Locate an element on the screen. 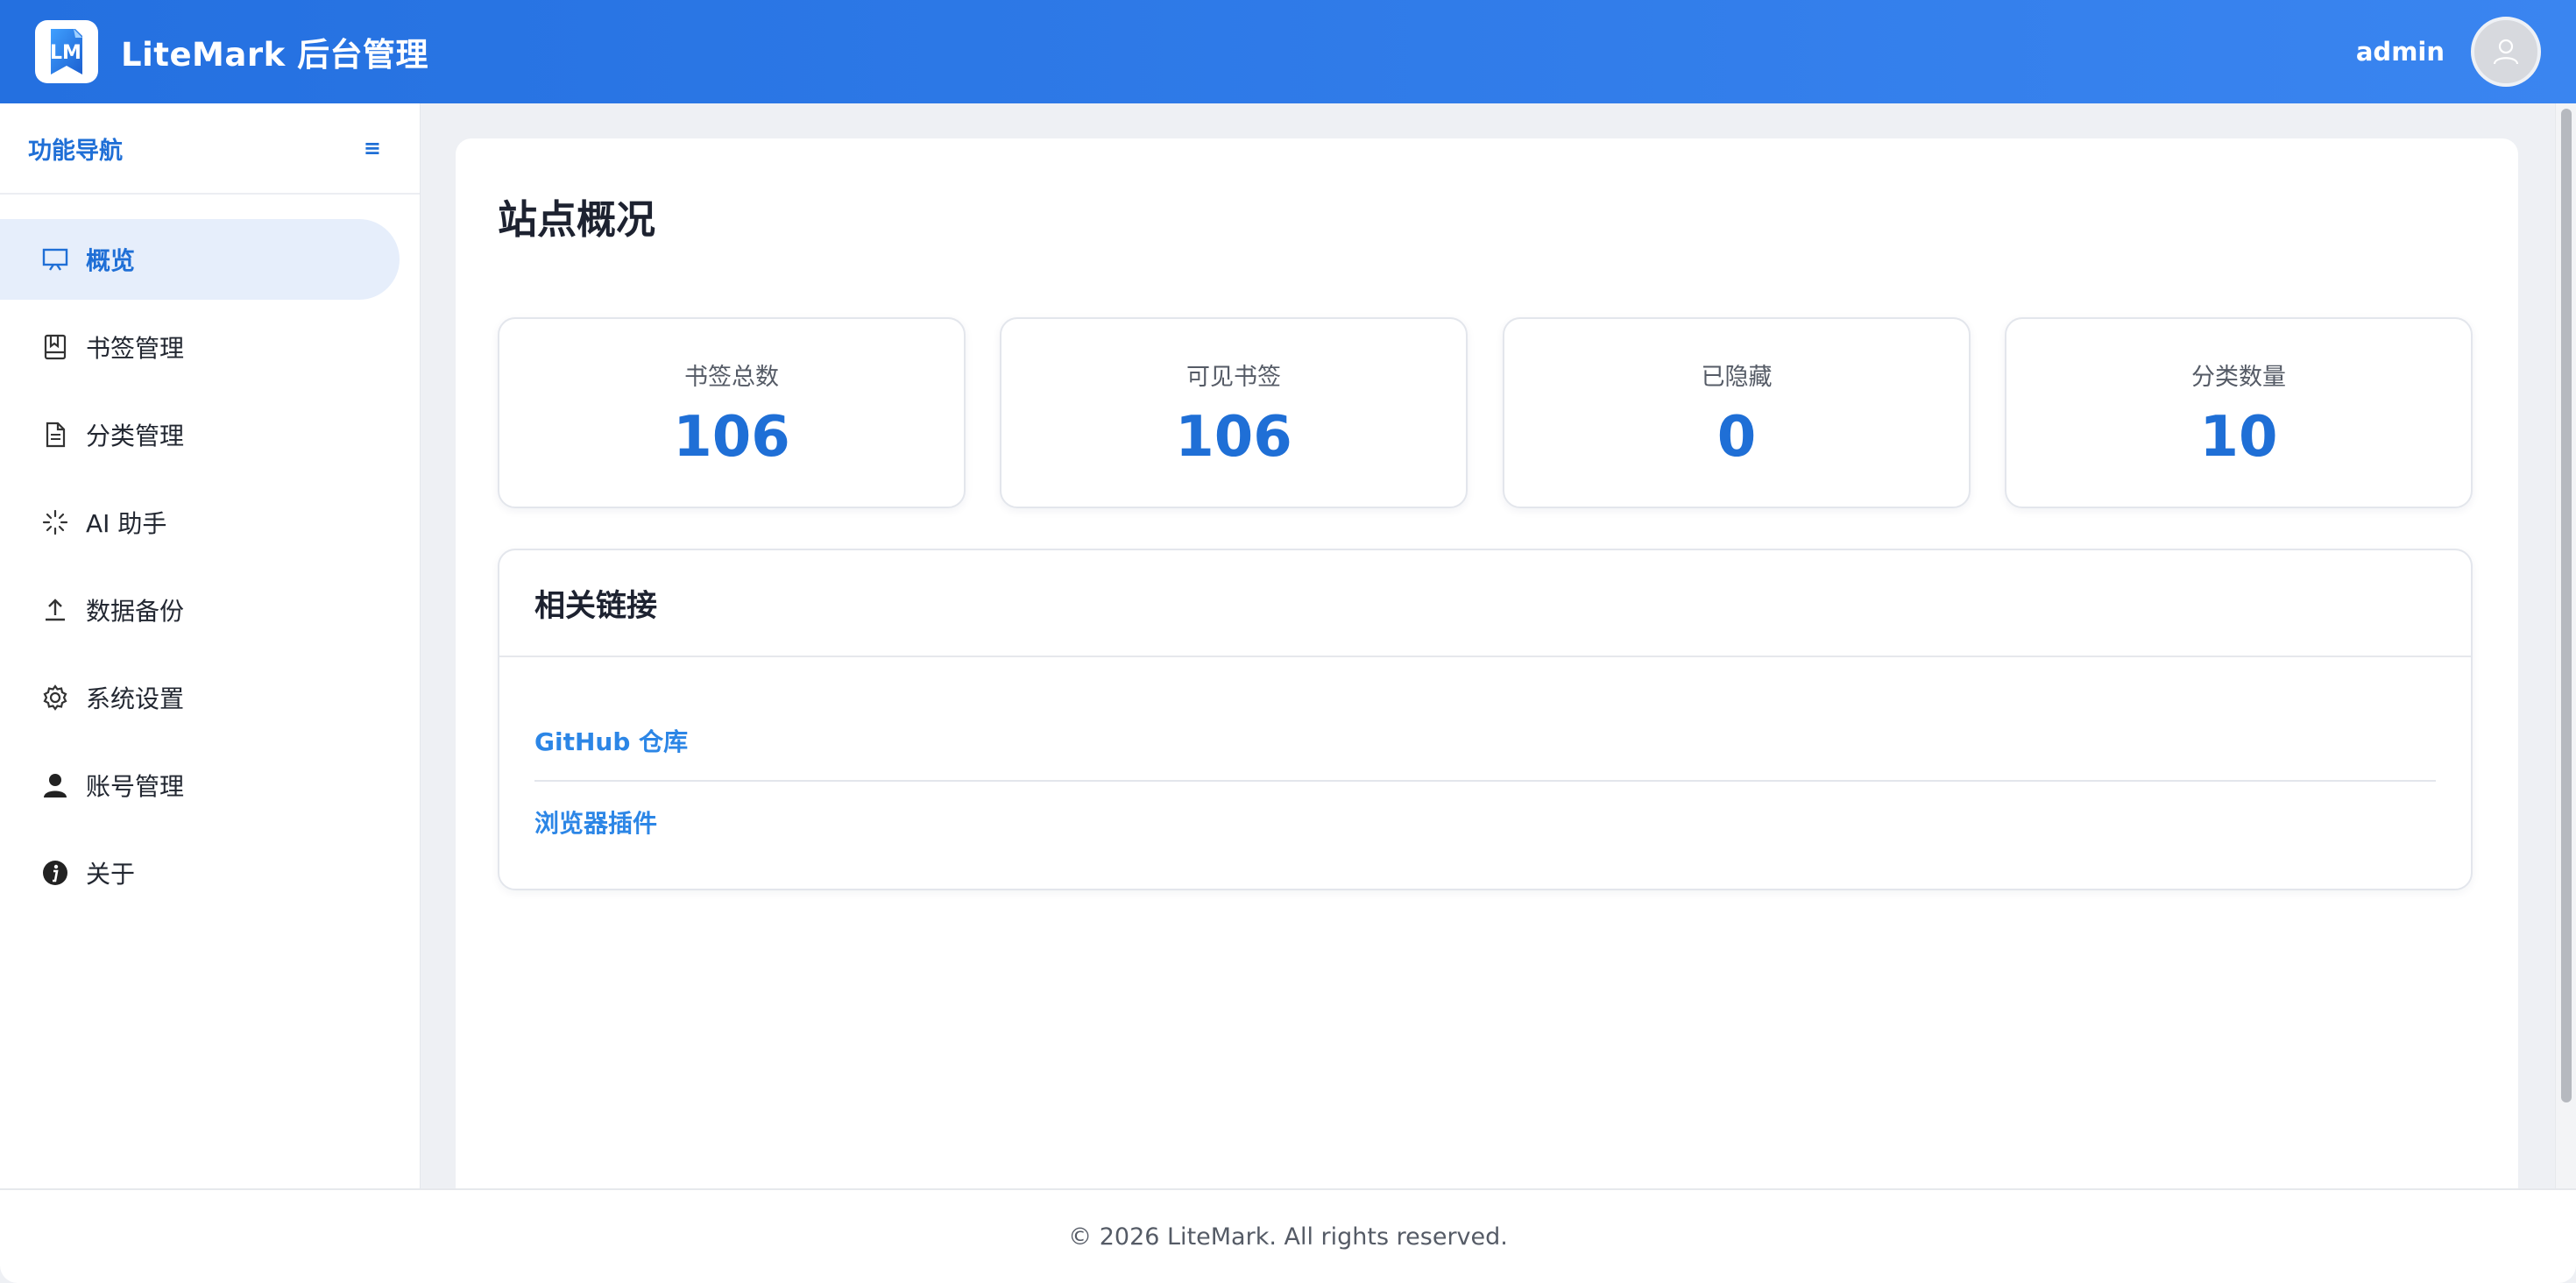 The image size is (2576, 1283). browser-extension-link: 浏览器插件 is located at coordinates (1485, 822).